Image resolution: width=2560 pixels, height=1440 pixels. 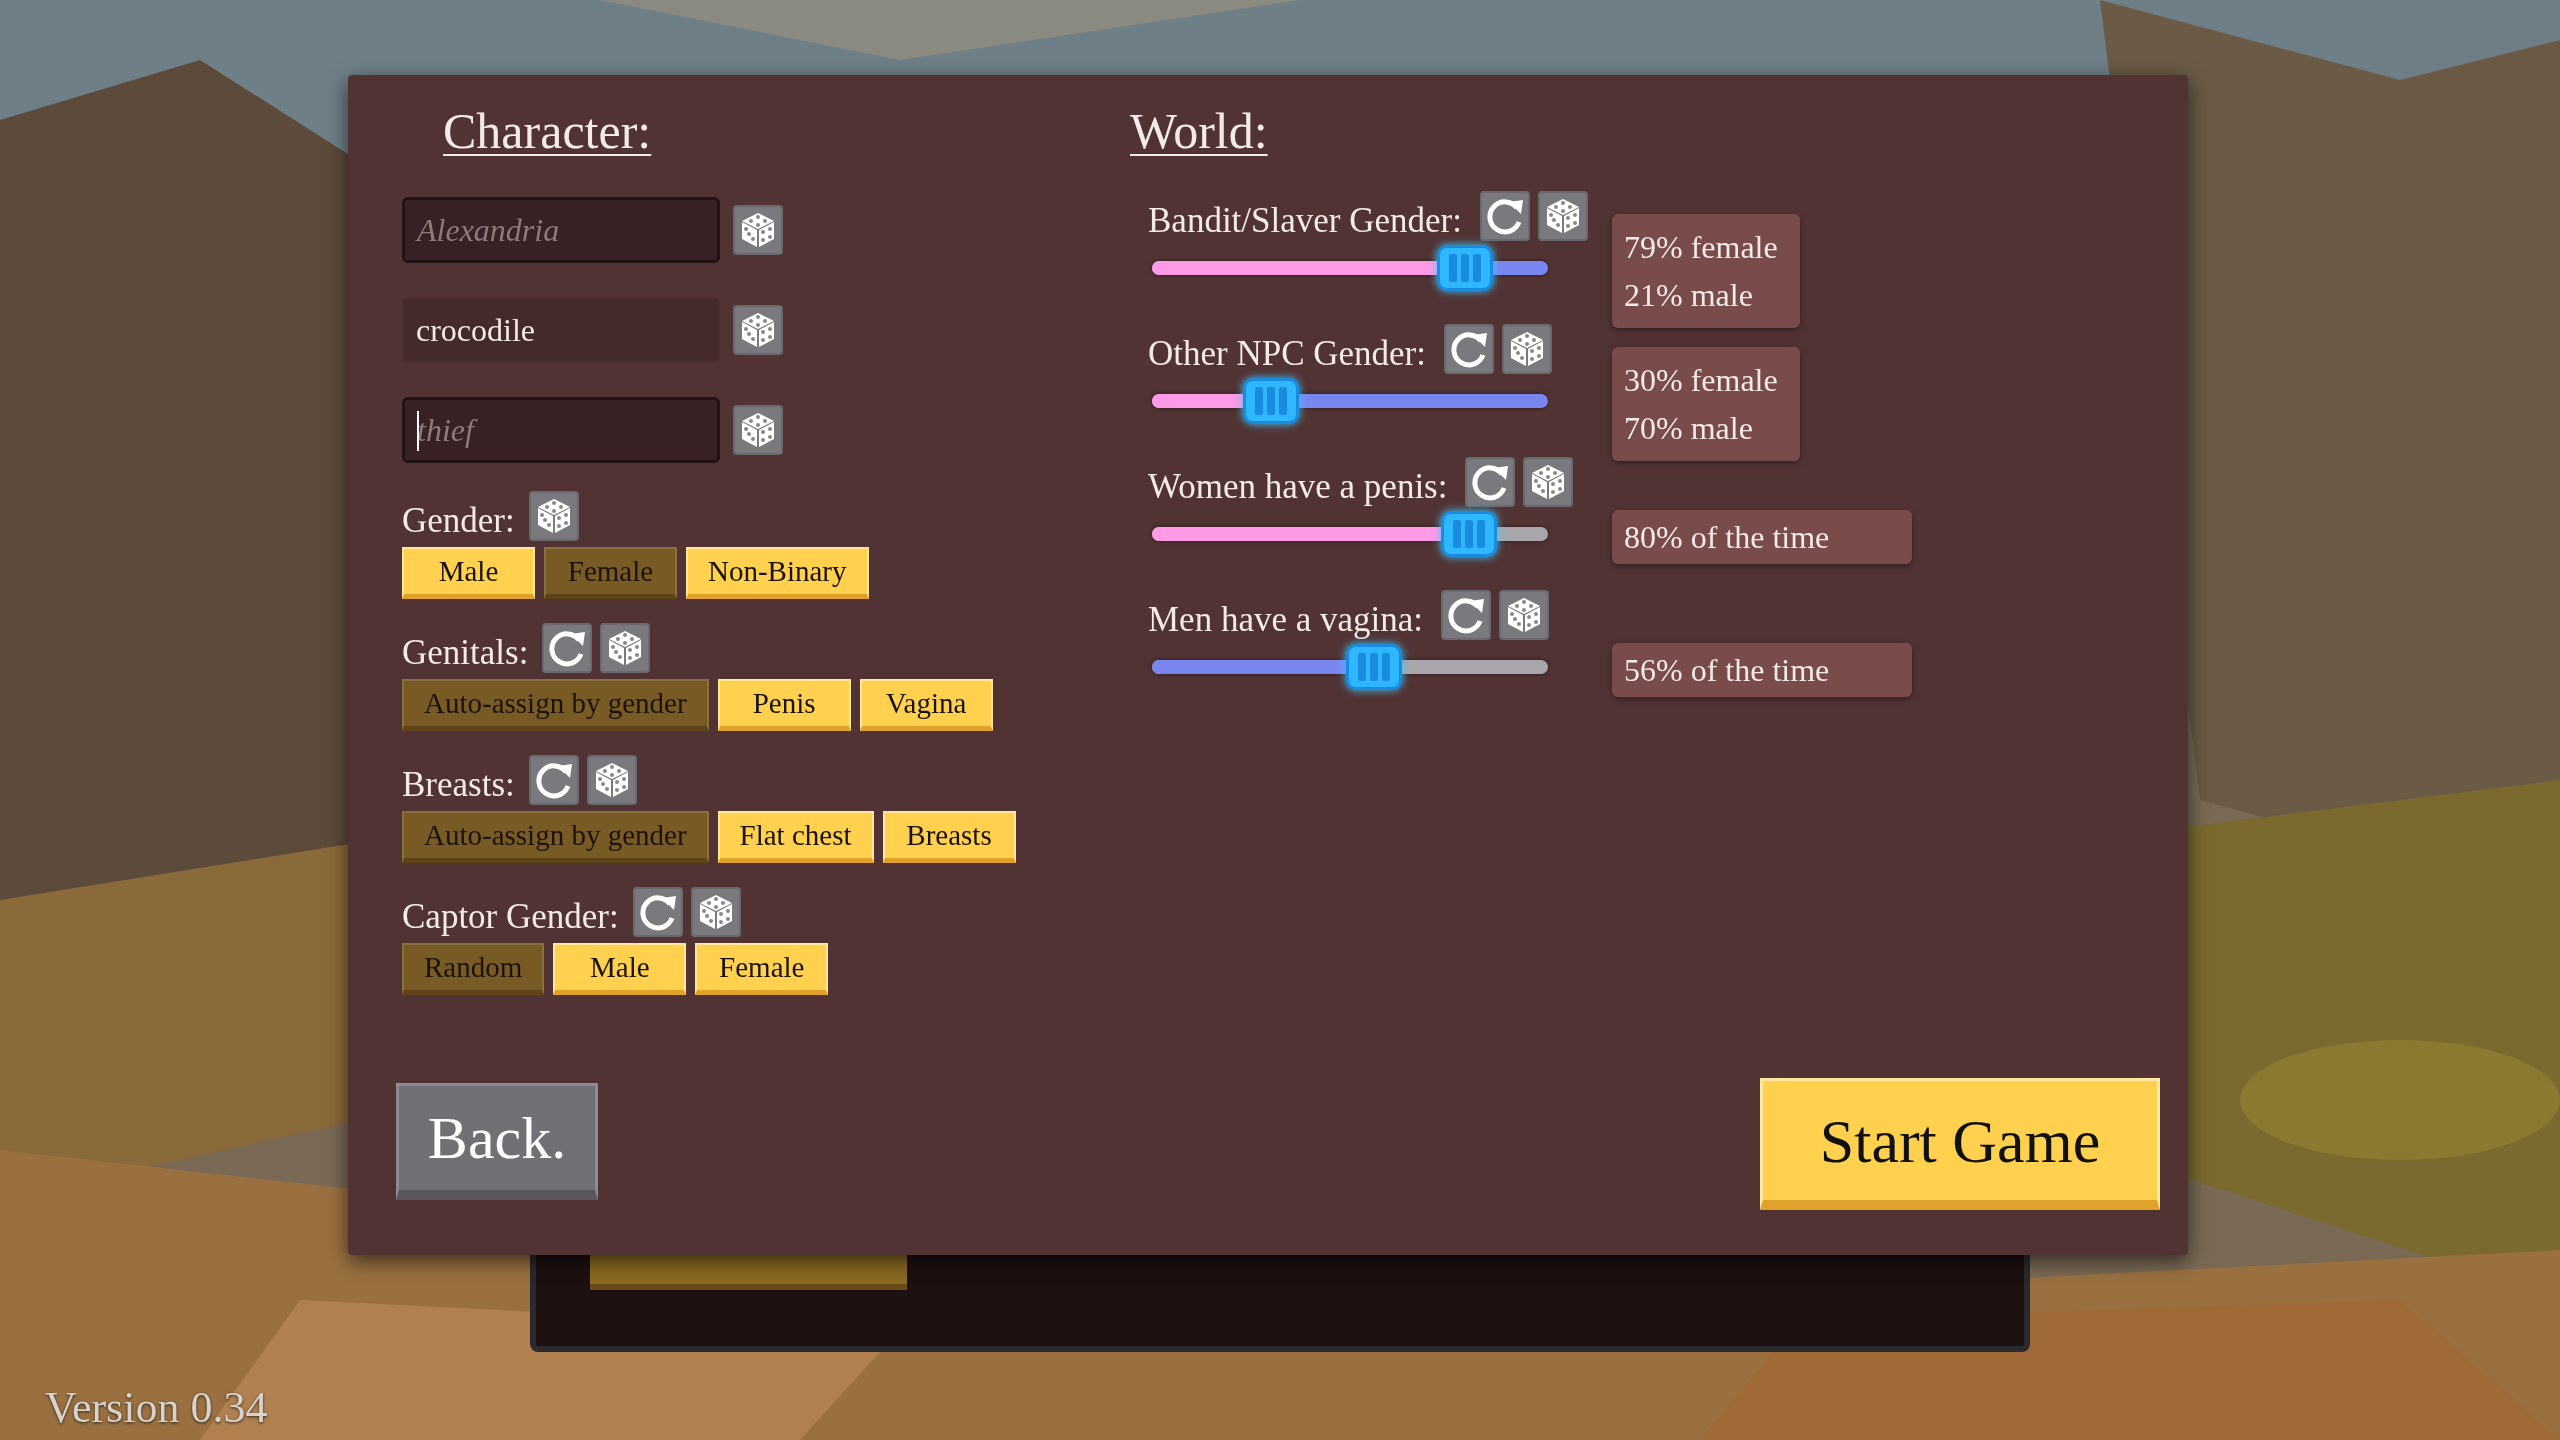 I want to click on group-label: Captor Gender:, so click(x=510, y=917).